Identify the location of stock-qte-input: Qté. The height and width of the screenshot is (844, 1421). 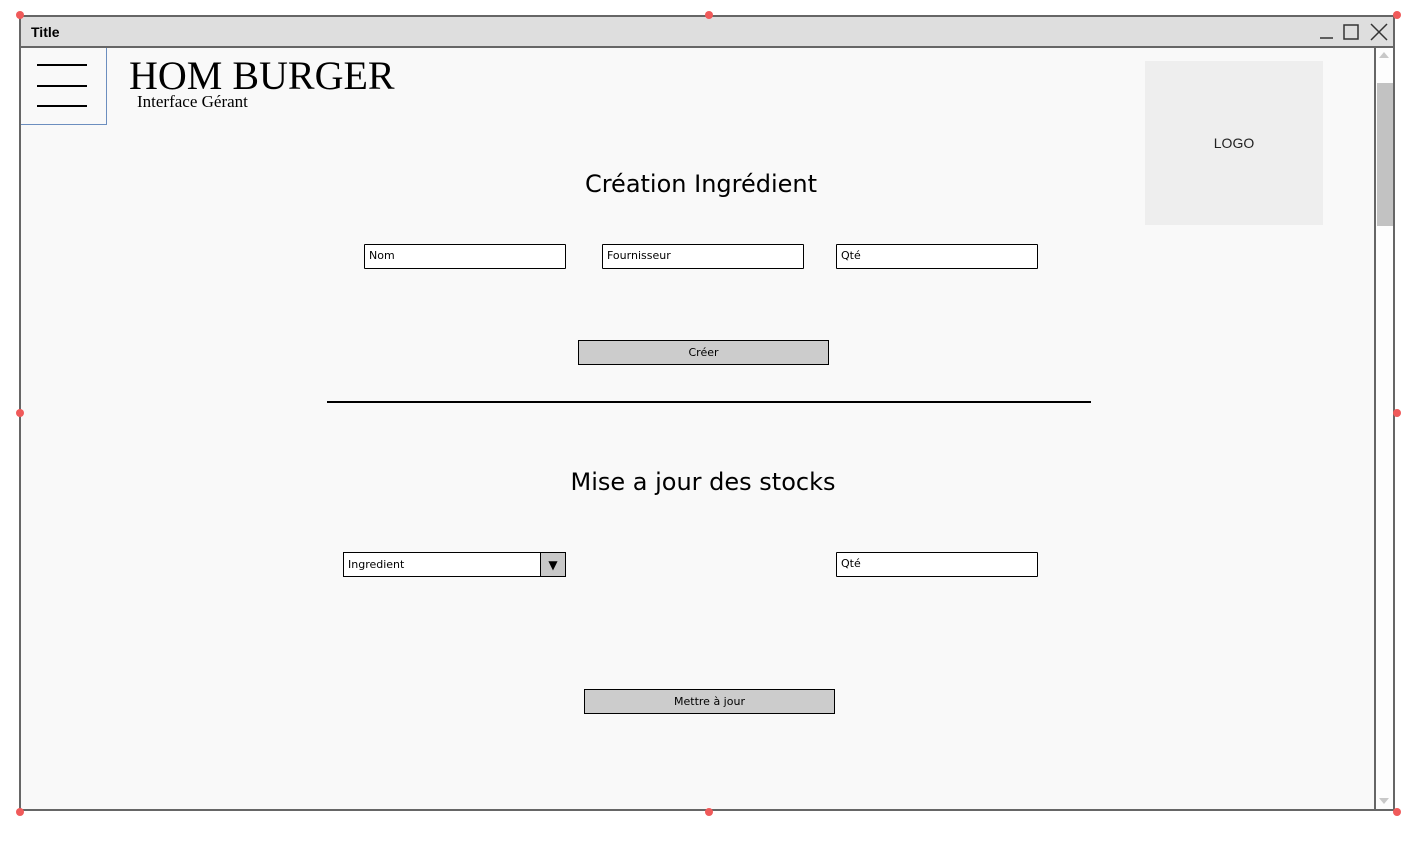
(937, 564).